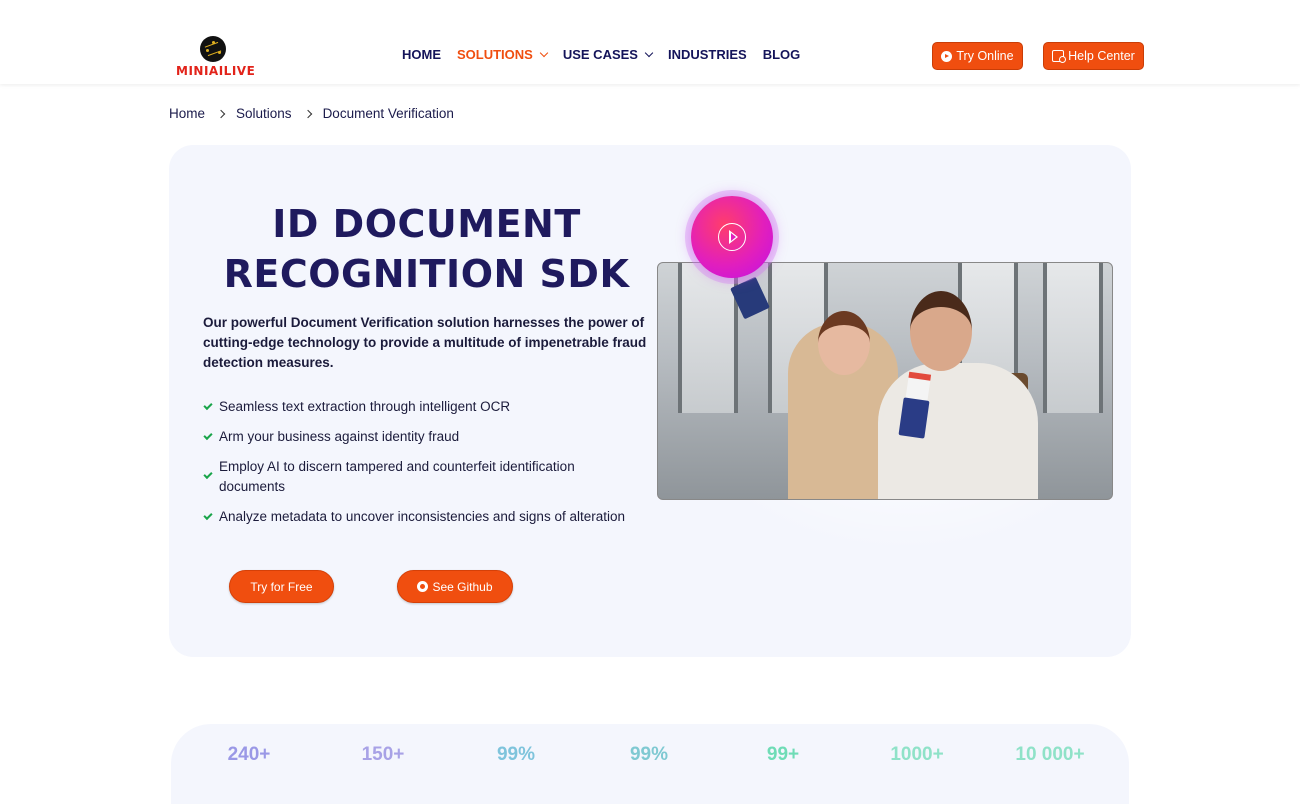  I want to click on document-search-icon, so click(1059, 56).